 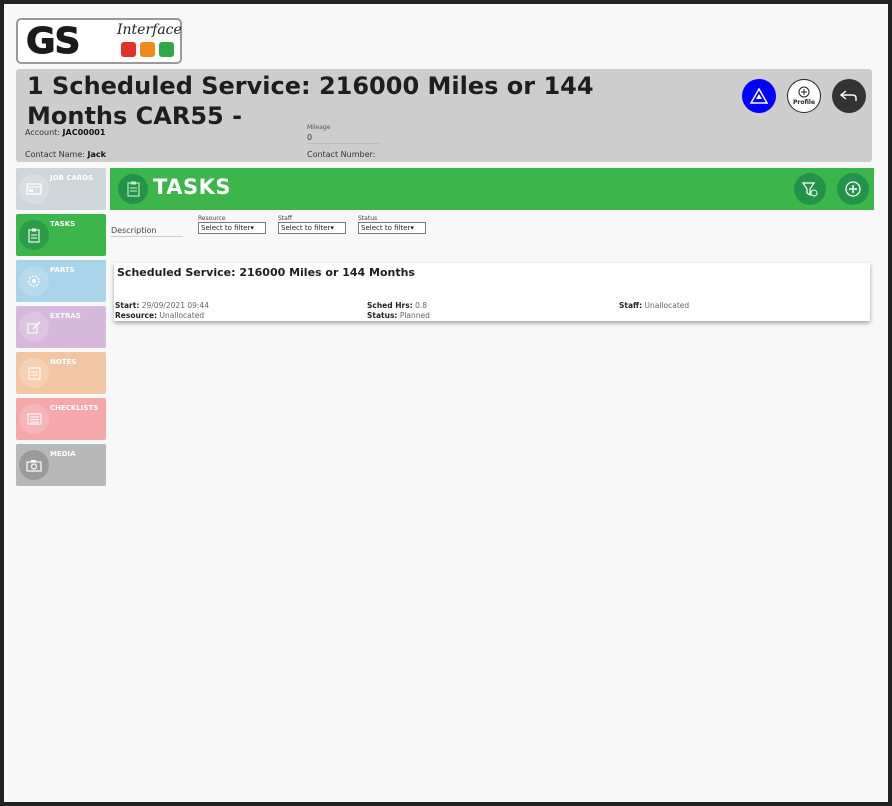 I want to click on status-label: Status:, so click(x=382, y=315).